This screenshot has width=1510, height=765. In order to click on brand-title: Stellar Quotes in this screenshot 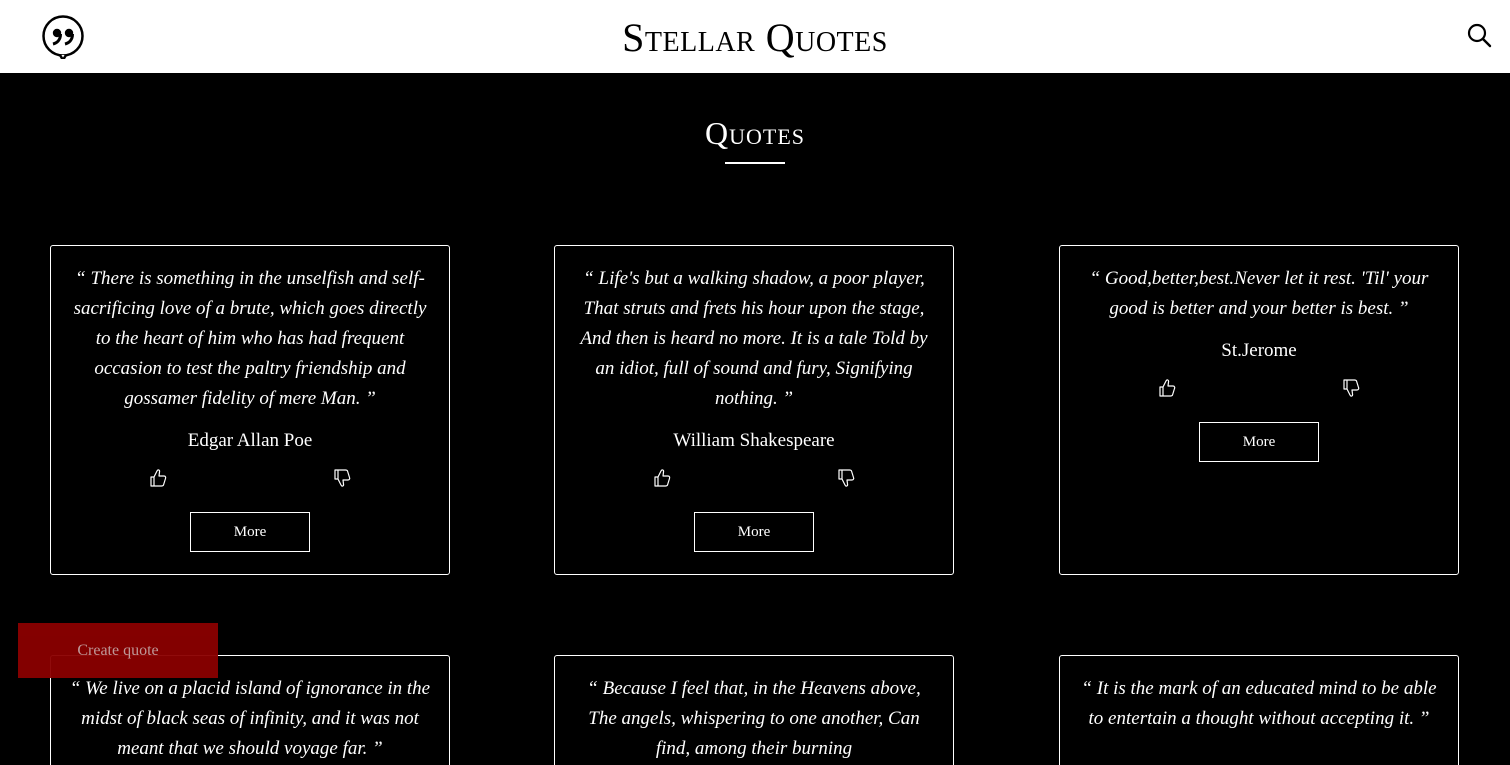, I will do `click(755, 37)`.